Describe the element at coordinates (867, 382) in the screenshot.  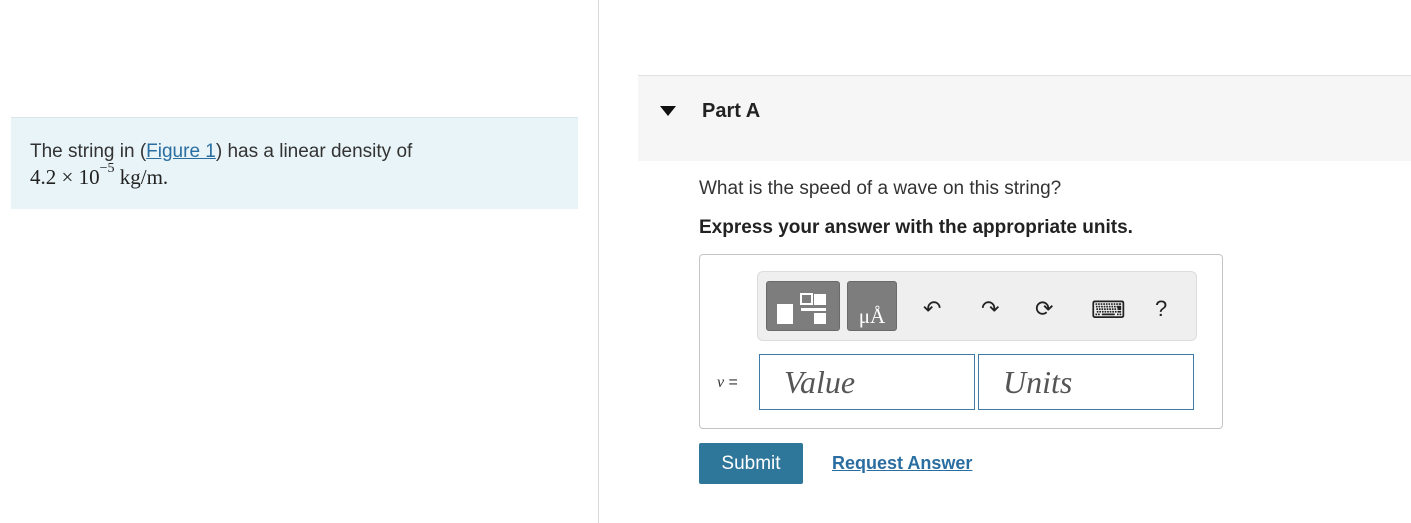
I see `value-input` at that location.